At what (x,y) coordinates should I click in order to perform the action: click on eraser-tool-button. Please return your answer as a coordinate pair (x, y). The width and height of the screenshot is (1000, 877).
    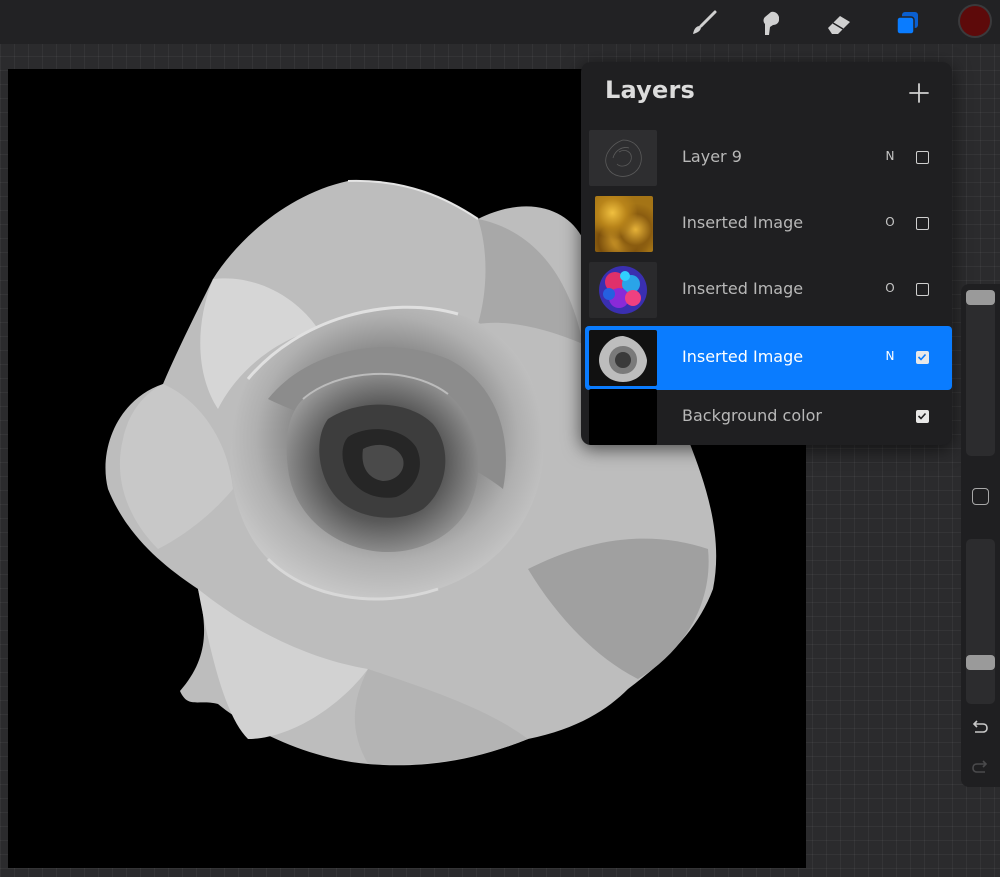
    Looking at the image, I should click on (839, 23).